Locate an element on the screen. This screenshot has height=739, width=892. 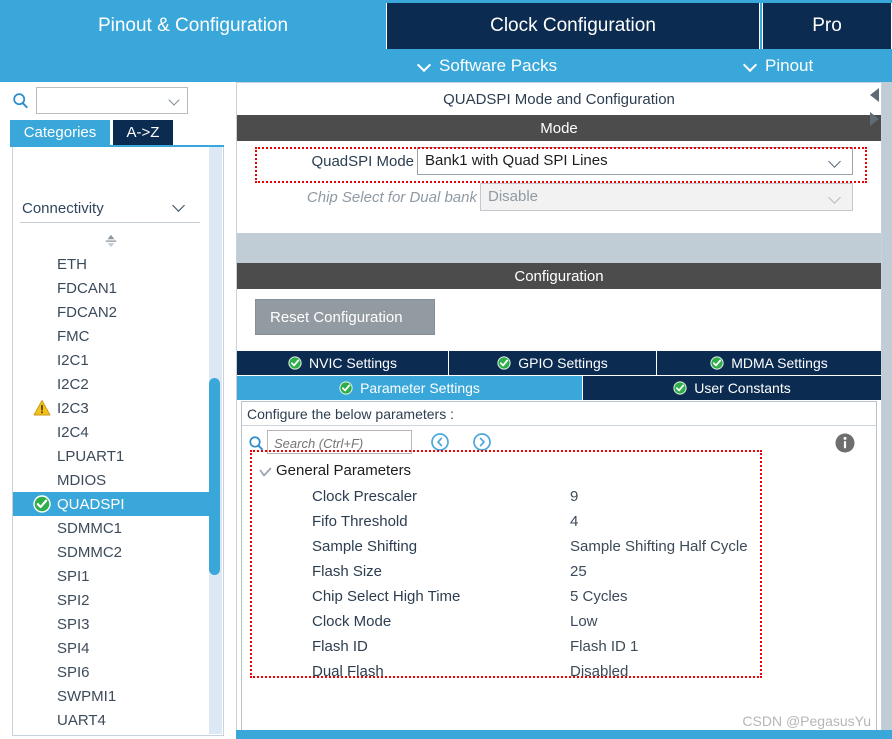
mode-highlight-box is located at coordinates (561, 165).